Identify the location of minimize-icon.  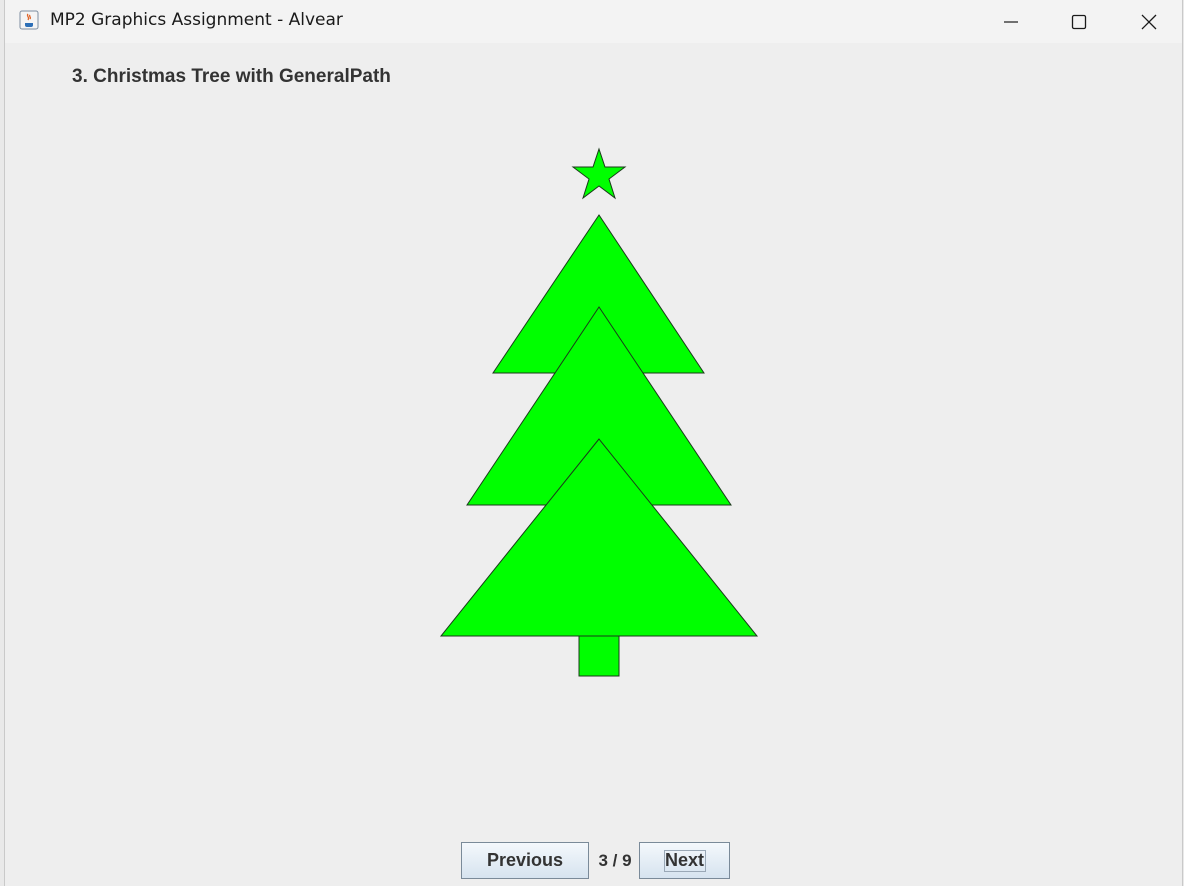
(1011, 22).